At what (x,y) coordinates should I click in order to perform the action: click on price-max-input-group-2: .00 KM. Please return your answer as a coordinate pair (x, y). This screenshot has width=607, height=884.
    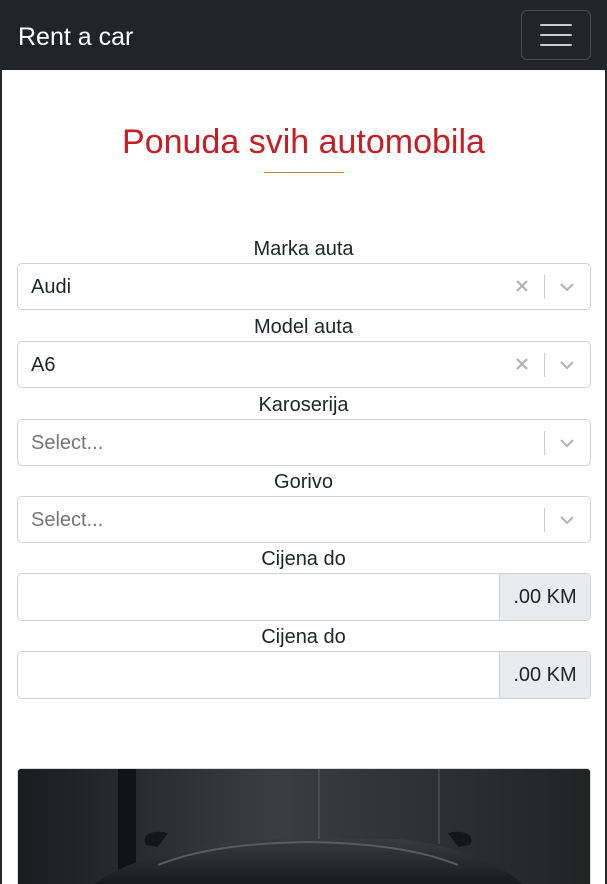
    Looking at the image, I should click on (304, 675).